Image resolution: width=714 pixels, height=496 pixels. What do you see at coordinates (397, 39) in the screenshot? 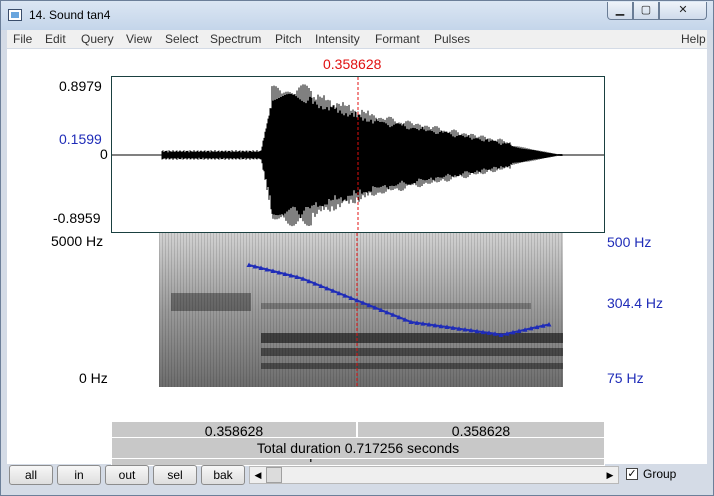
I see `menu-formant: Formant` at bounding box center [397, 39].